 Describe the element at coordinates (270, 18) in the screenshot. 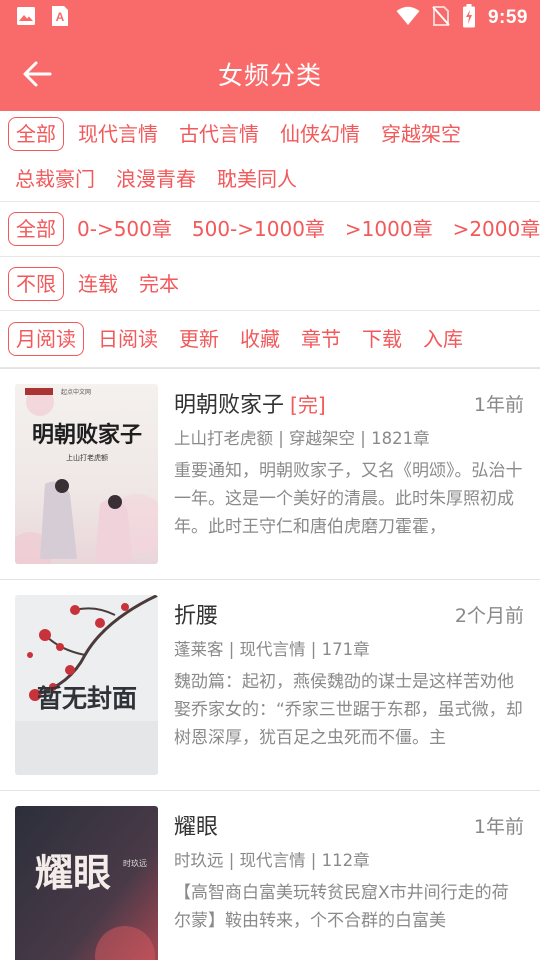

I see `status-bar: A 9:59` at that location.